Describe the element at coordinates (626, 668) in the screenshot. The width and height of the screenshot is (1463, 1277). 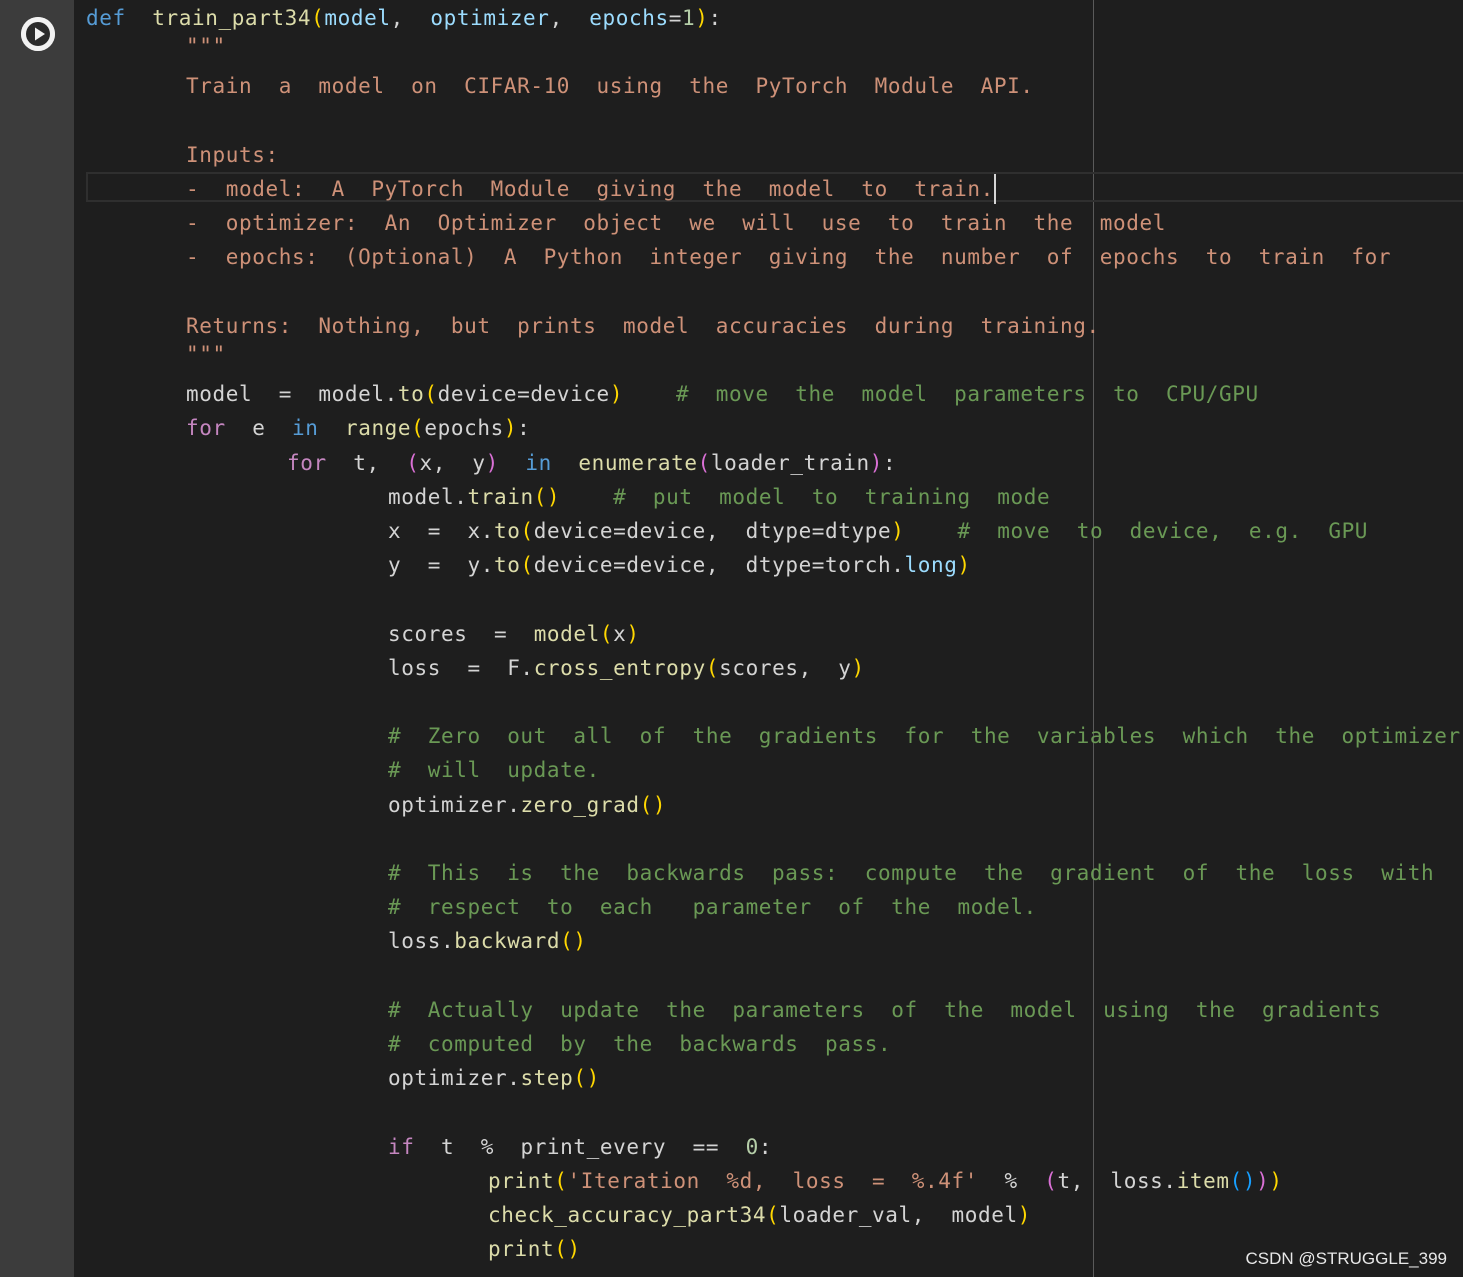
I see `code-line-loss: loss = F.cross_entropy(scores, y)` at that location.